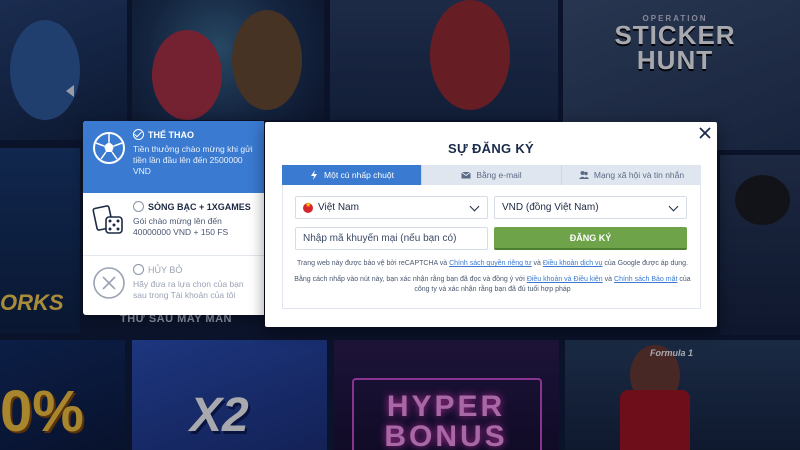  I want to click on tab-social: Mạng xã hội và tin nhắn, so click(631, 175).